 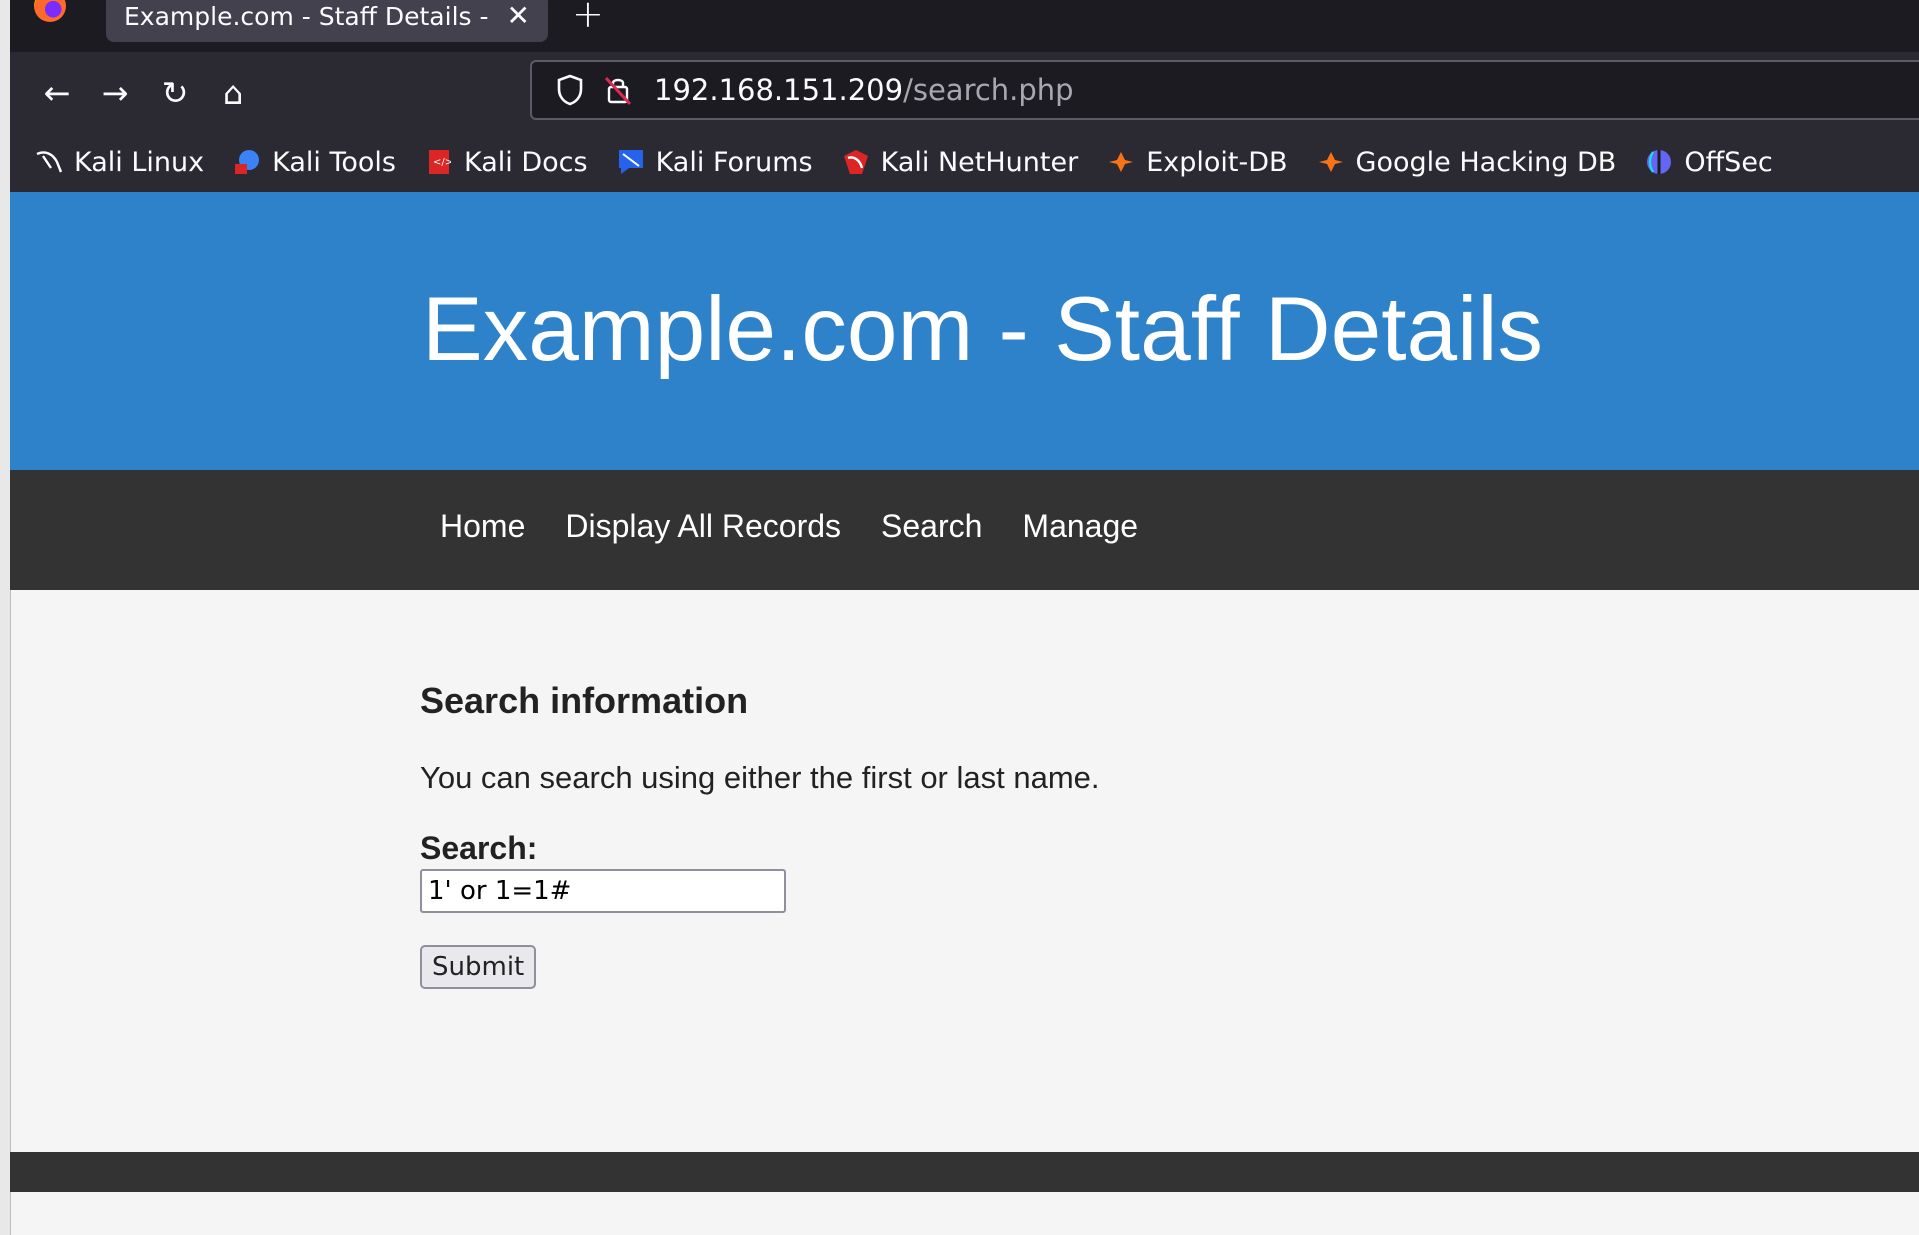 I want to click on url-bar: 192.168.151.209/search.php, so click(x=1224, y=90).